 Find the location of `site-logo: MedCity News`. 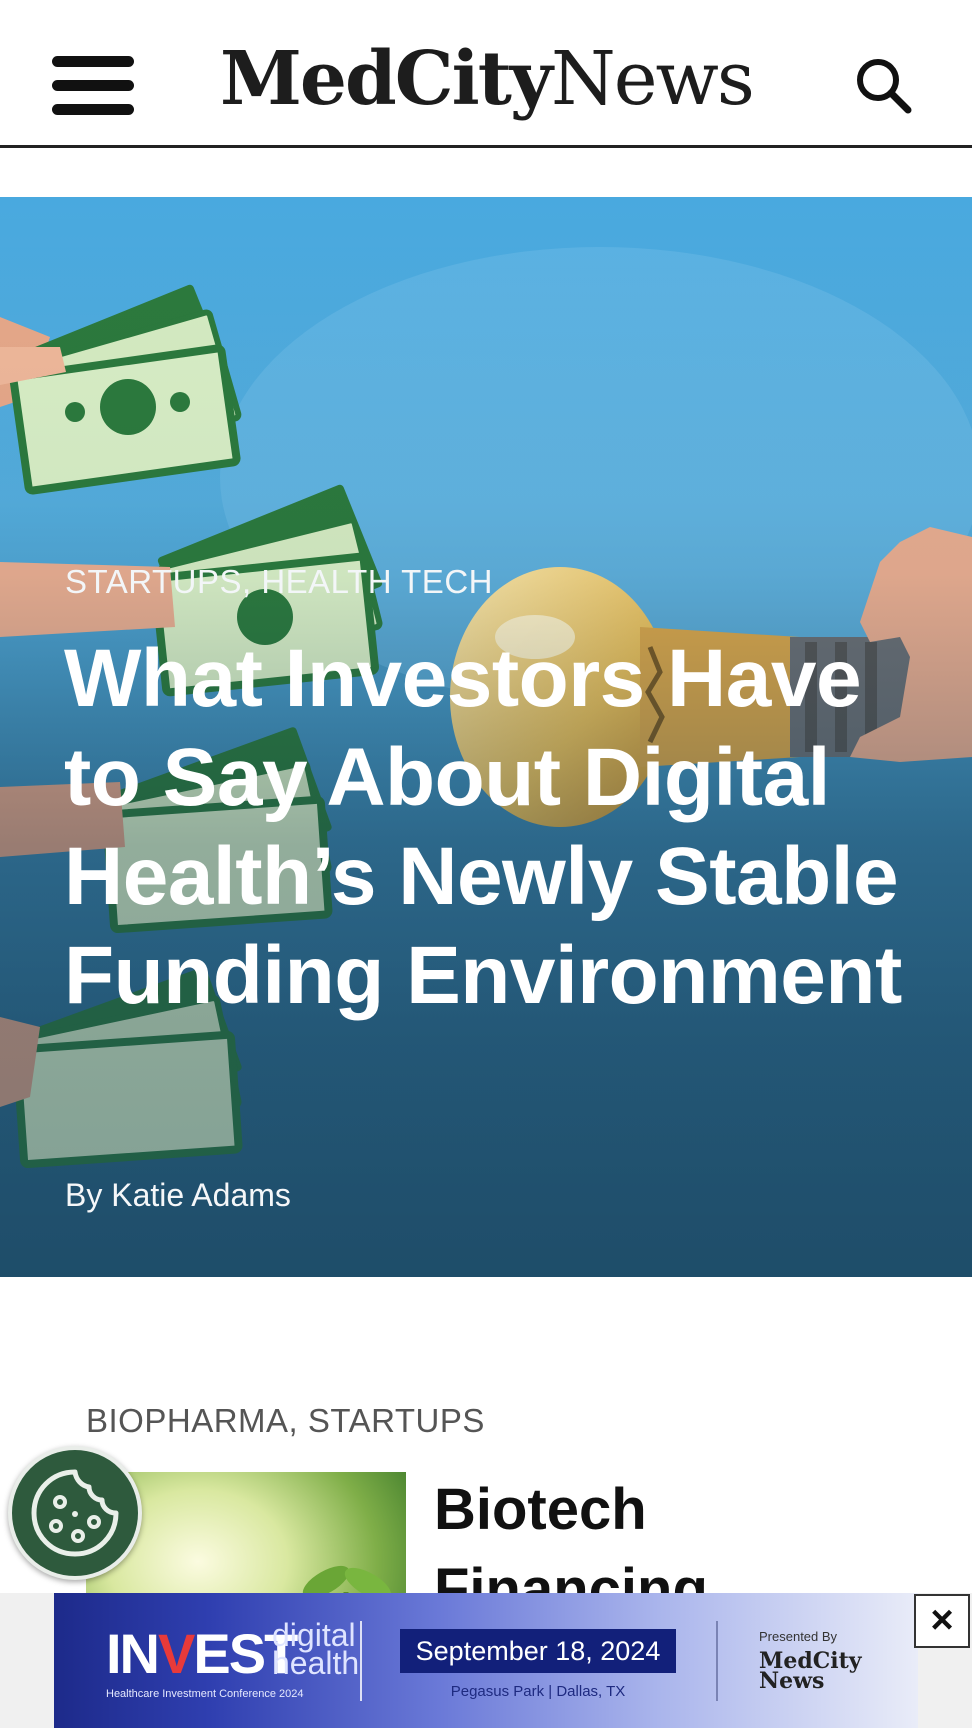

site-logo: MedCity News is located at coordinates (487, 81).